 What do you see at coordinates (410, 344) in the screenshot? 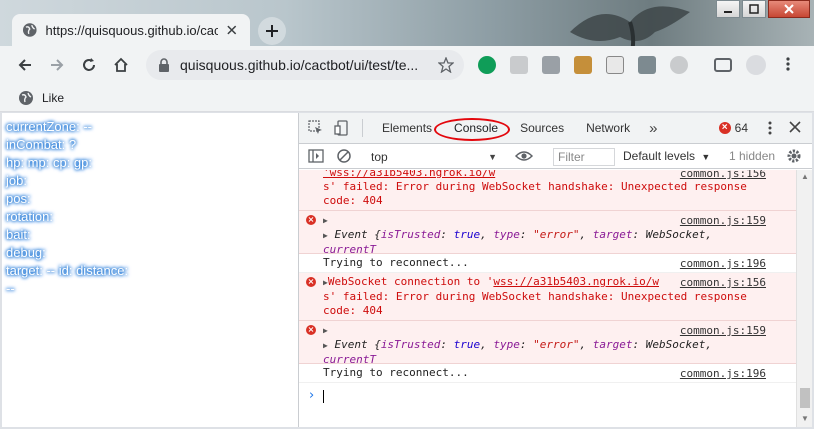
I see `event-key: isTrusted` at bounding box center [410, 344].